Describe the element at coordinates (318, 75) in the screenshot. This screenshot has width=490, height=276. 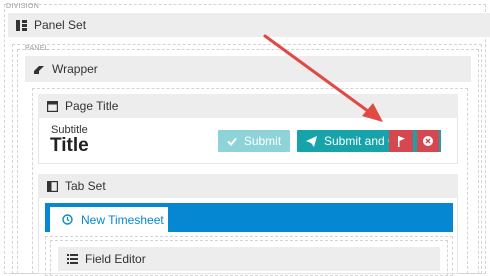
I see `arrow-shaft` at that location.